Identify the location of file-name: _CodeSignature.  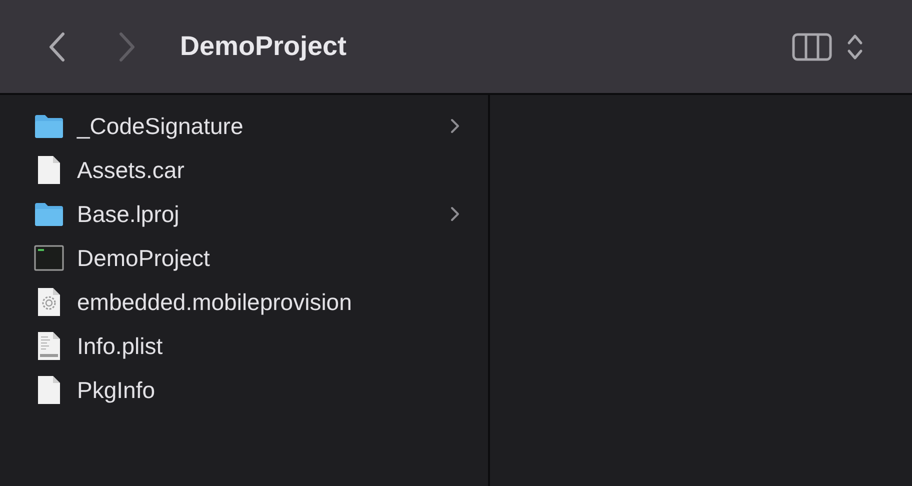
(160, 126).